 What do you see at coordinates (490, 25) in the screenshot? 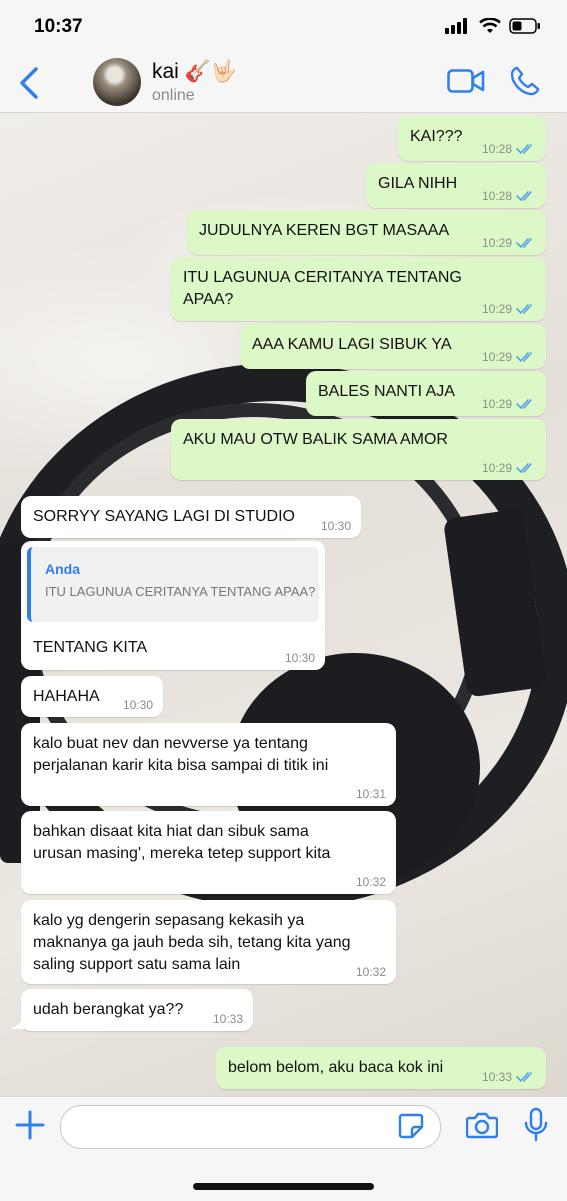
I see `wifi-icon` at bounding box center [490, 25].